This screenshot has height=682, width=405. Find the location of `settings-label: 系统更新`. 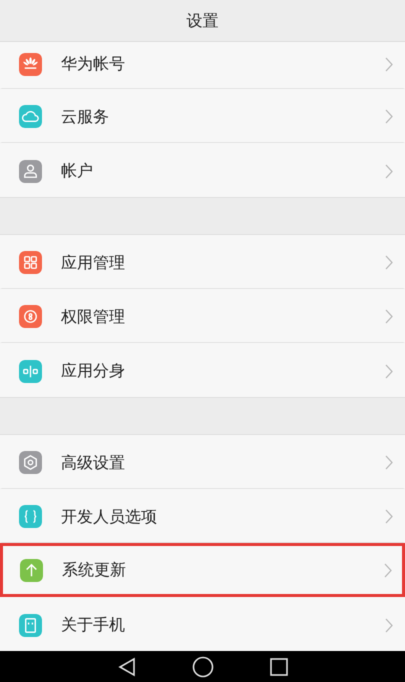

settings-label: 系统更新 is located at coordinates (94, 570).